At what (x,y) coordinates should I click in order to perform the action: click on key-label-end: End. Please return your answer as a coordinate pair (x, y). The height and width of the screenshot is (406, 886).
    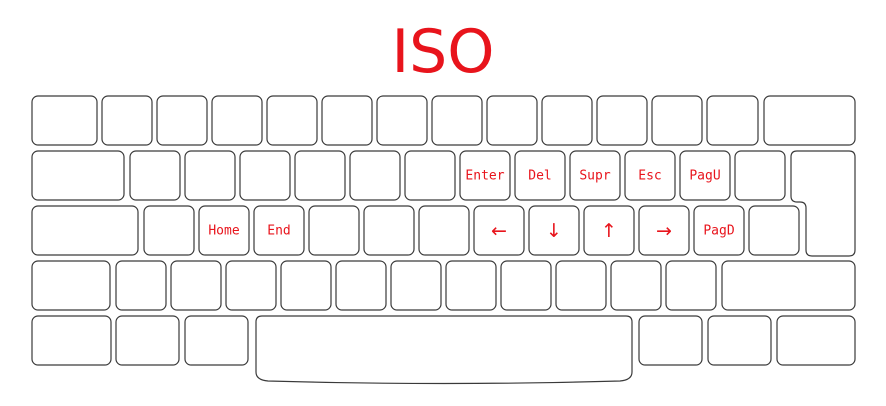
    Looking at the image, I should click on (278, 231).